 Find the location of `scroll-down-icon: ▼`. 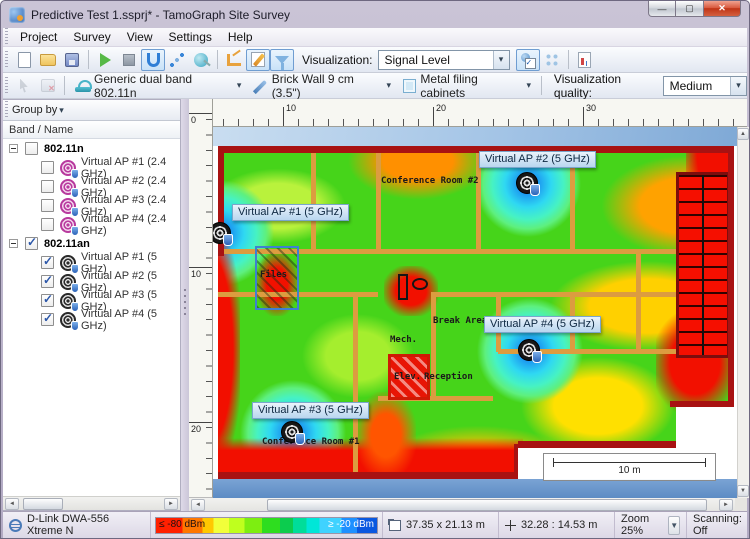

scroll-down-icon: ▼ is located at coordinates (743, 491).